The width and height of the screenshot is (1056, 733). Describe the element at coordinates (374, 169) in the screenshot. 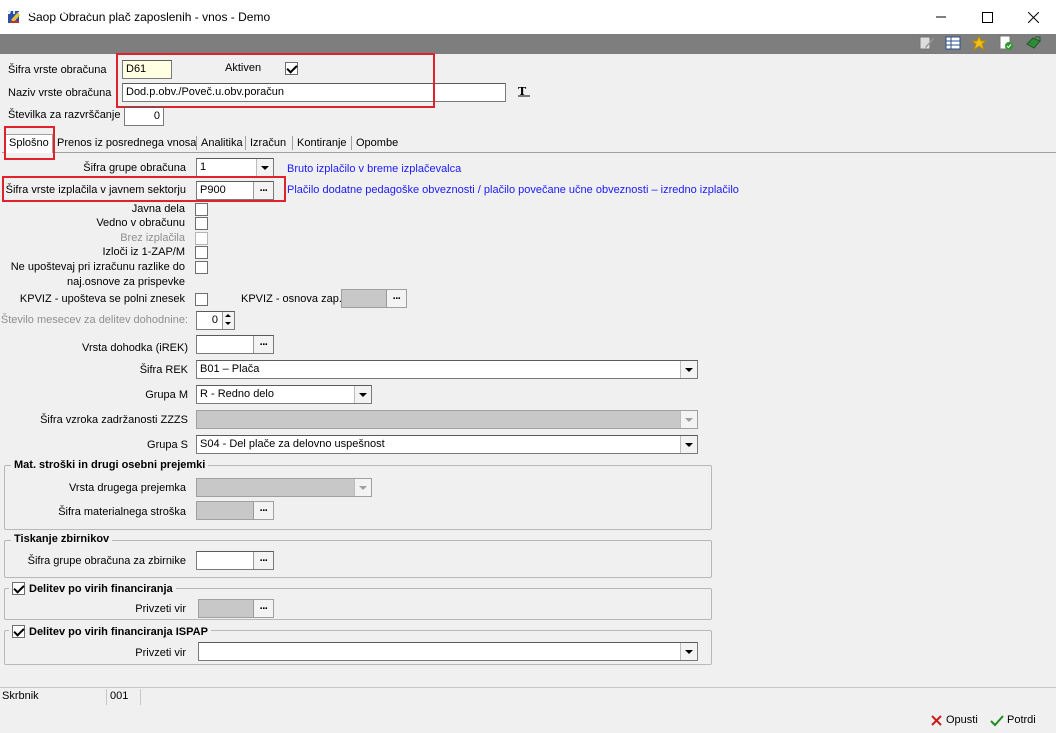

I see `grupa-description: Bruto izplačilo v breme izplačevalca` at that location.